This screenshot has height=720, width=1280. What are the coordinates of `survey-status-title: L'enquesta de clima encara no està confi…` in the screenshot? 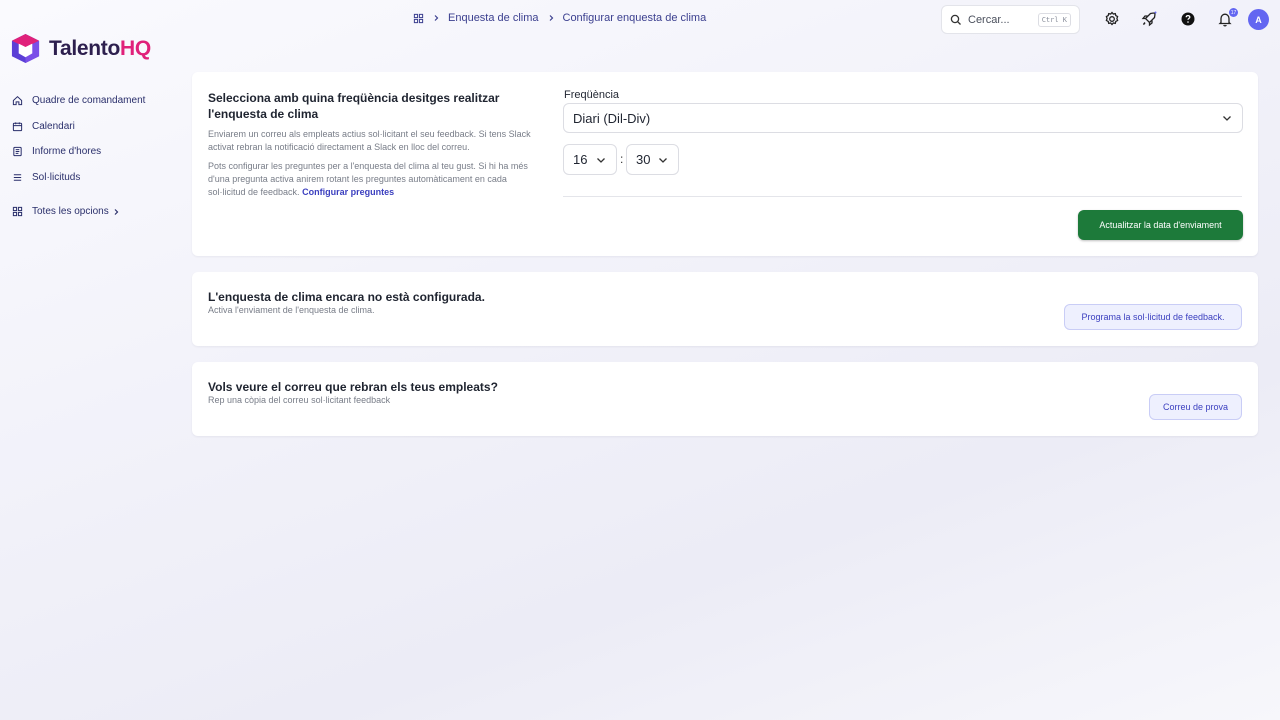 It's located at (346, 297).